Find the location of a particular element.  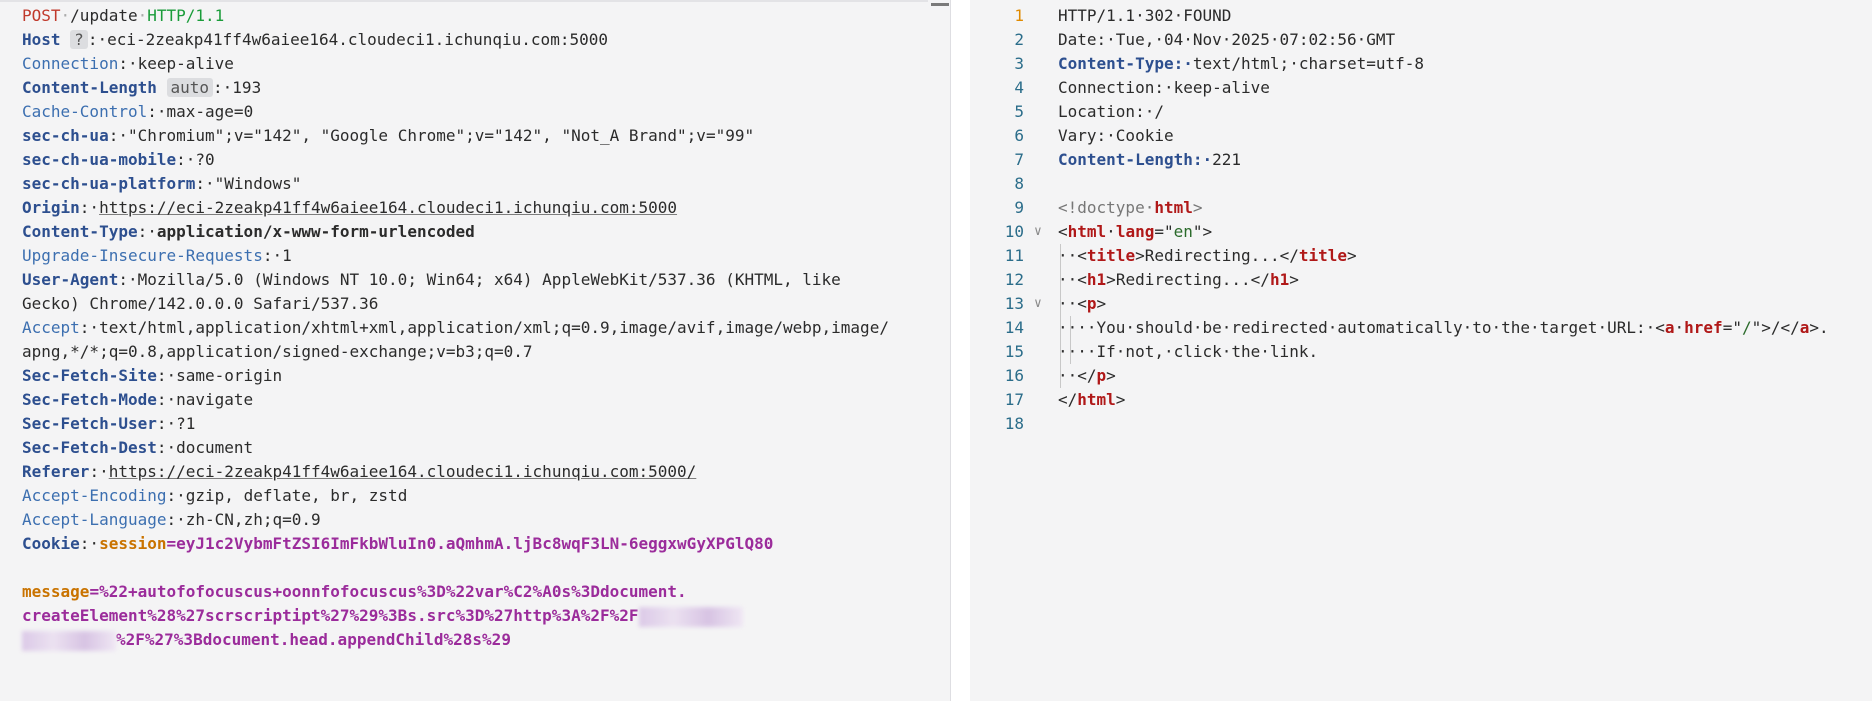

response-line: 18 is located at coordinates (1421, 424).